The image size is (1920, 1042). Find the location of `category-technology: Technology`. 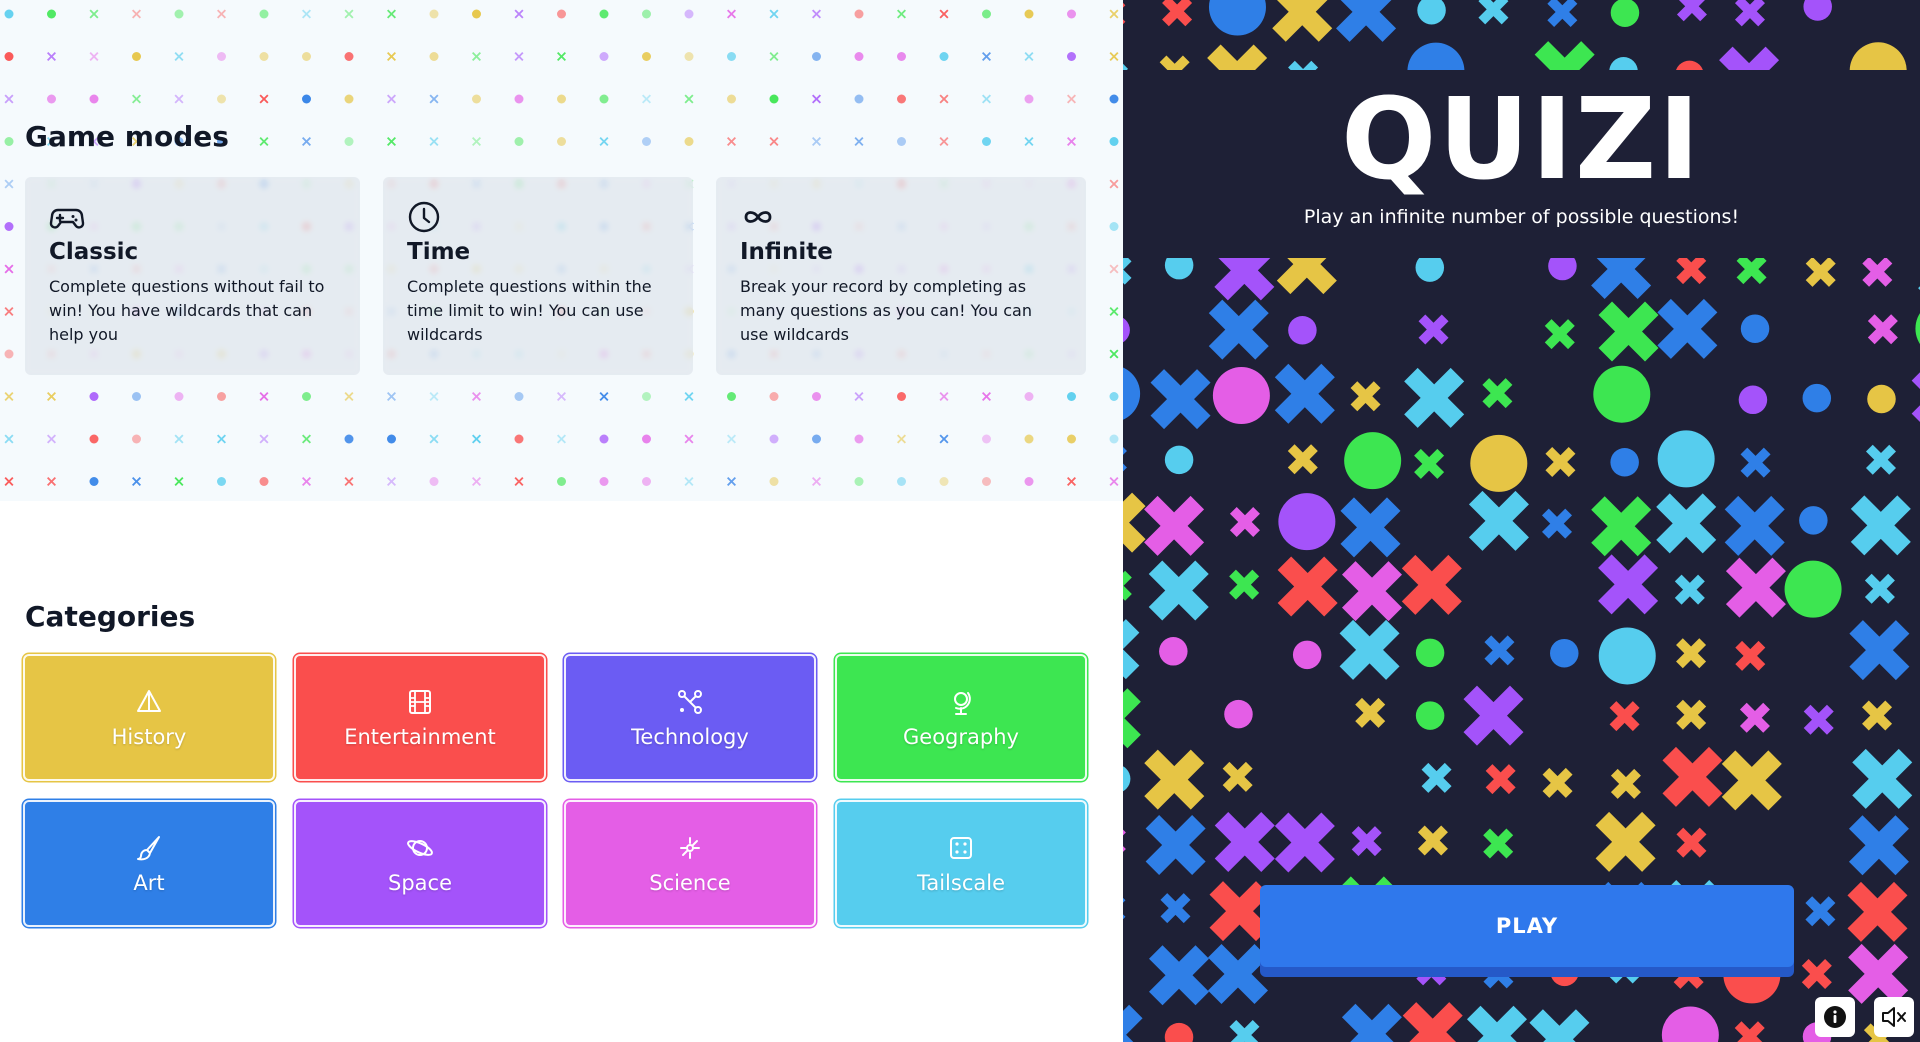

category-technology: Technology is located at coordinates (690, 717).